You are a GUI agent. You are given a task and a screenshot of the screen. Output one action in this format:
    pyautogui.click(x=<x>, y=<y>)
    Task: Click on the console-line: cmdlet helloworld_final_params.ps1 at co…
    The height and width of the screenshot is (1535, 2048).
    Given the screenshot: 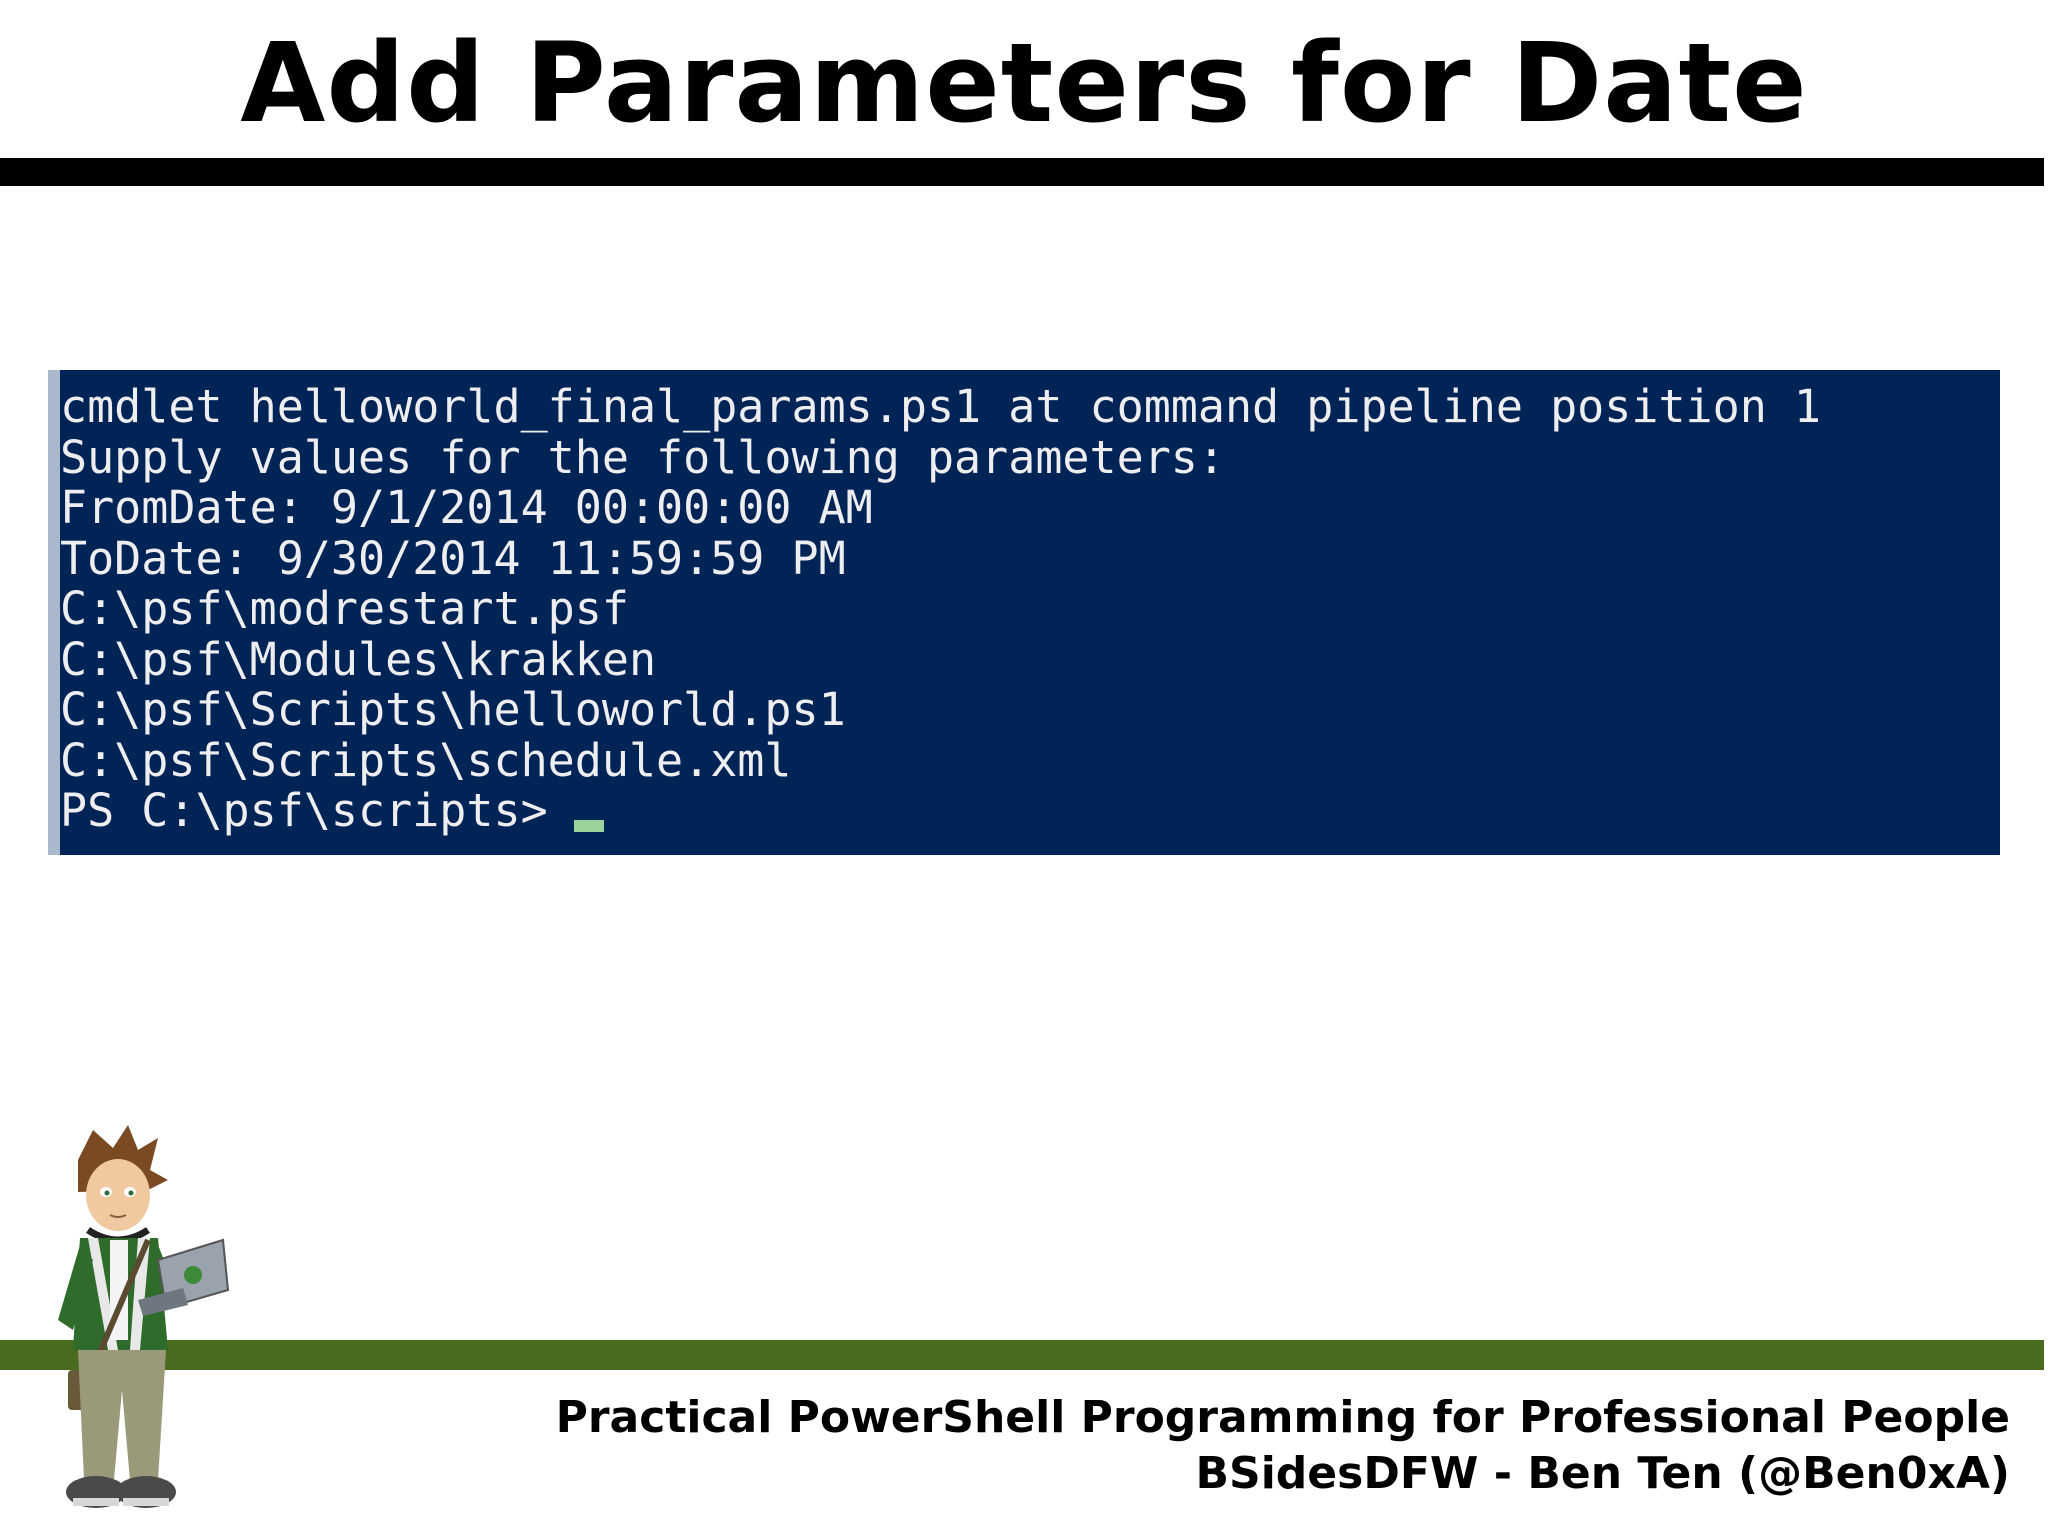 What is the action you would take?
    pyautogui.click(x=940, y=406)
    